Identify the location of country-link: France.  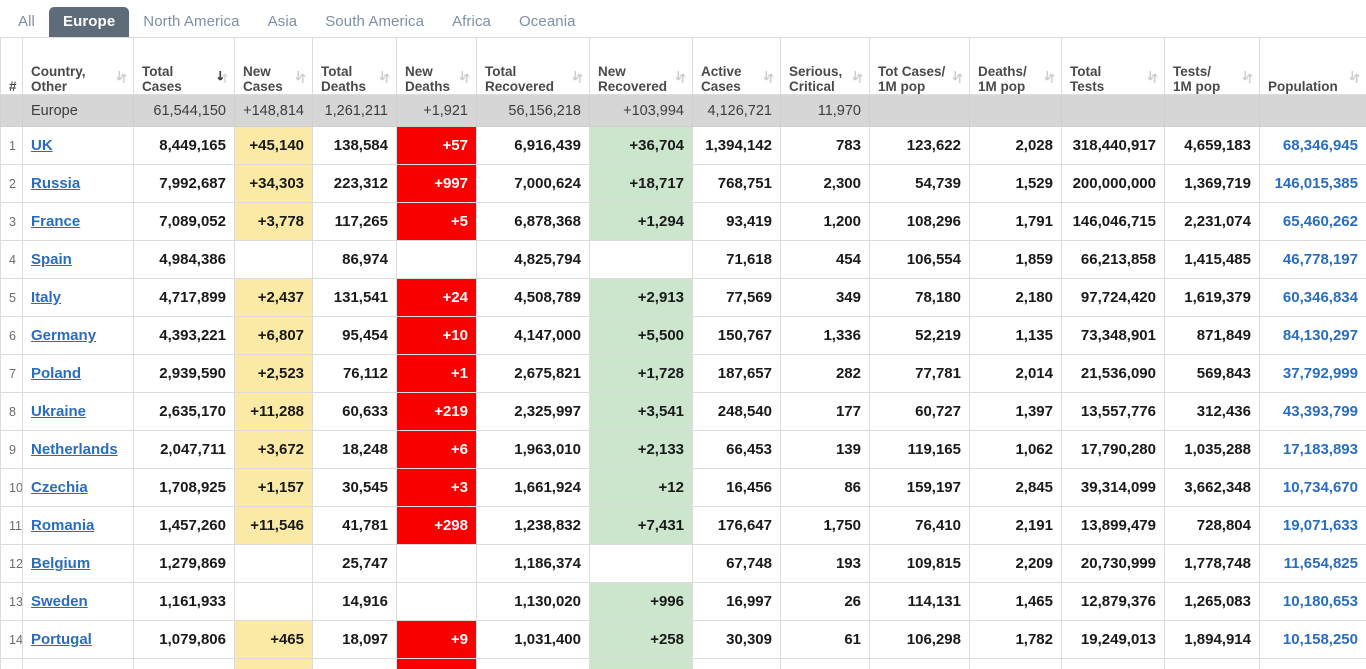
(55, 221).